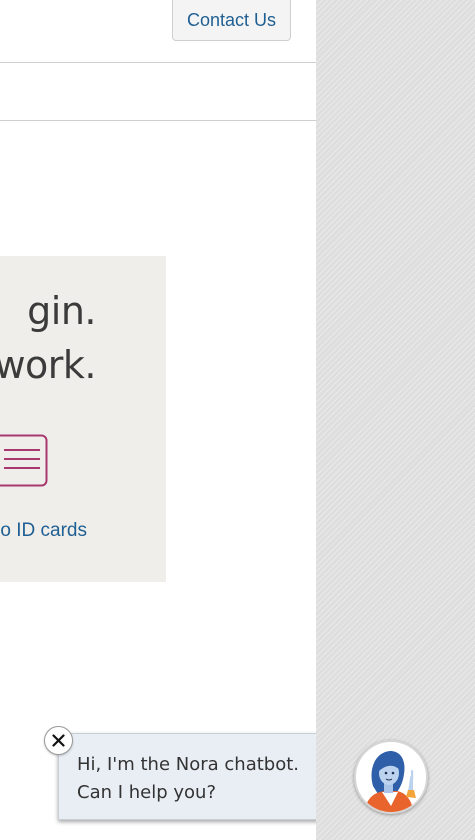 This screenshot has width=475, height=840. I want to click on info-card: gin. work. o ID cards, so click(83, 419).